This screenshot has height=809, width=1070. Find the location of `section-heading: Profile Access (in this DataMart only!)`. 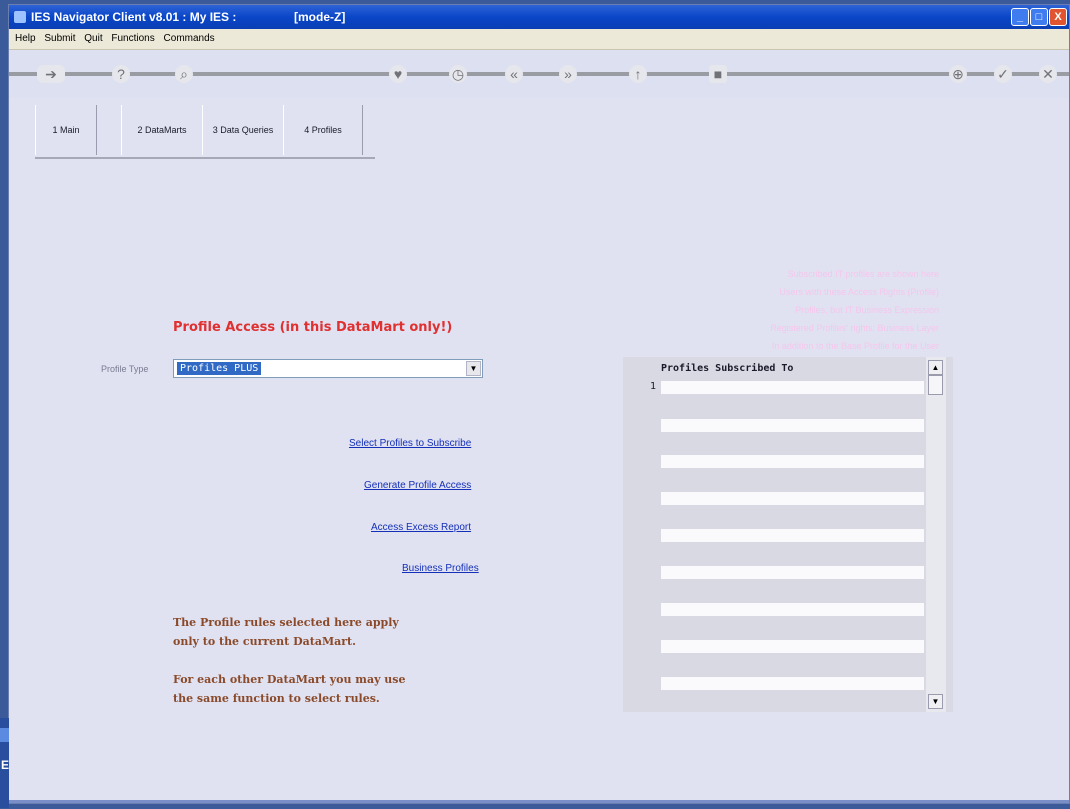

section-heading: Profile Access (in this DataMart only!) is located at coordinates (313, 327).